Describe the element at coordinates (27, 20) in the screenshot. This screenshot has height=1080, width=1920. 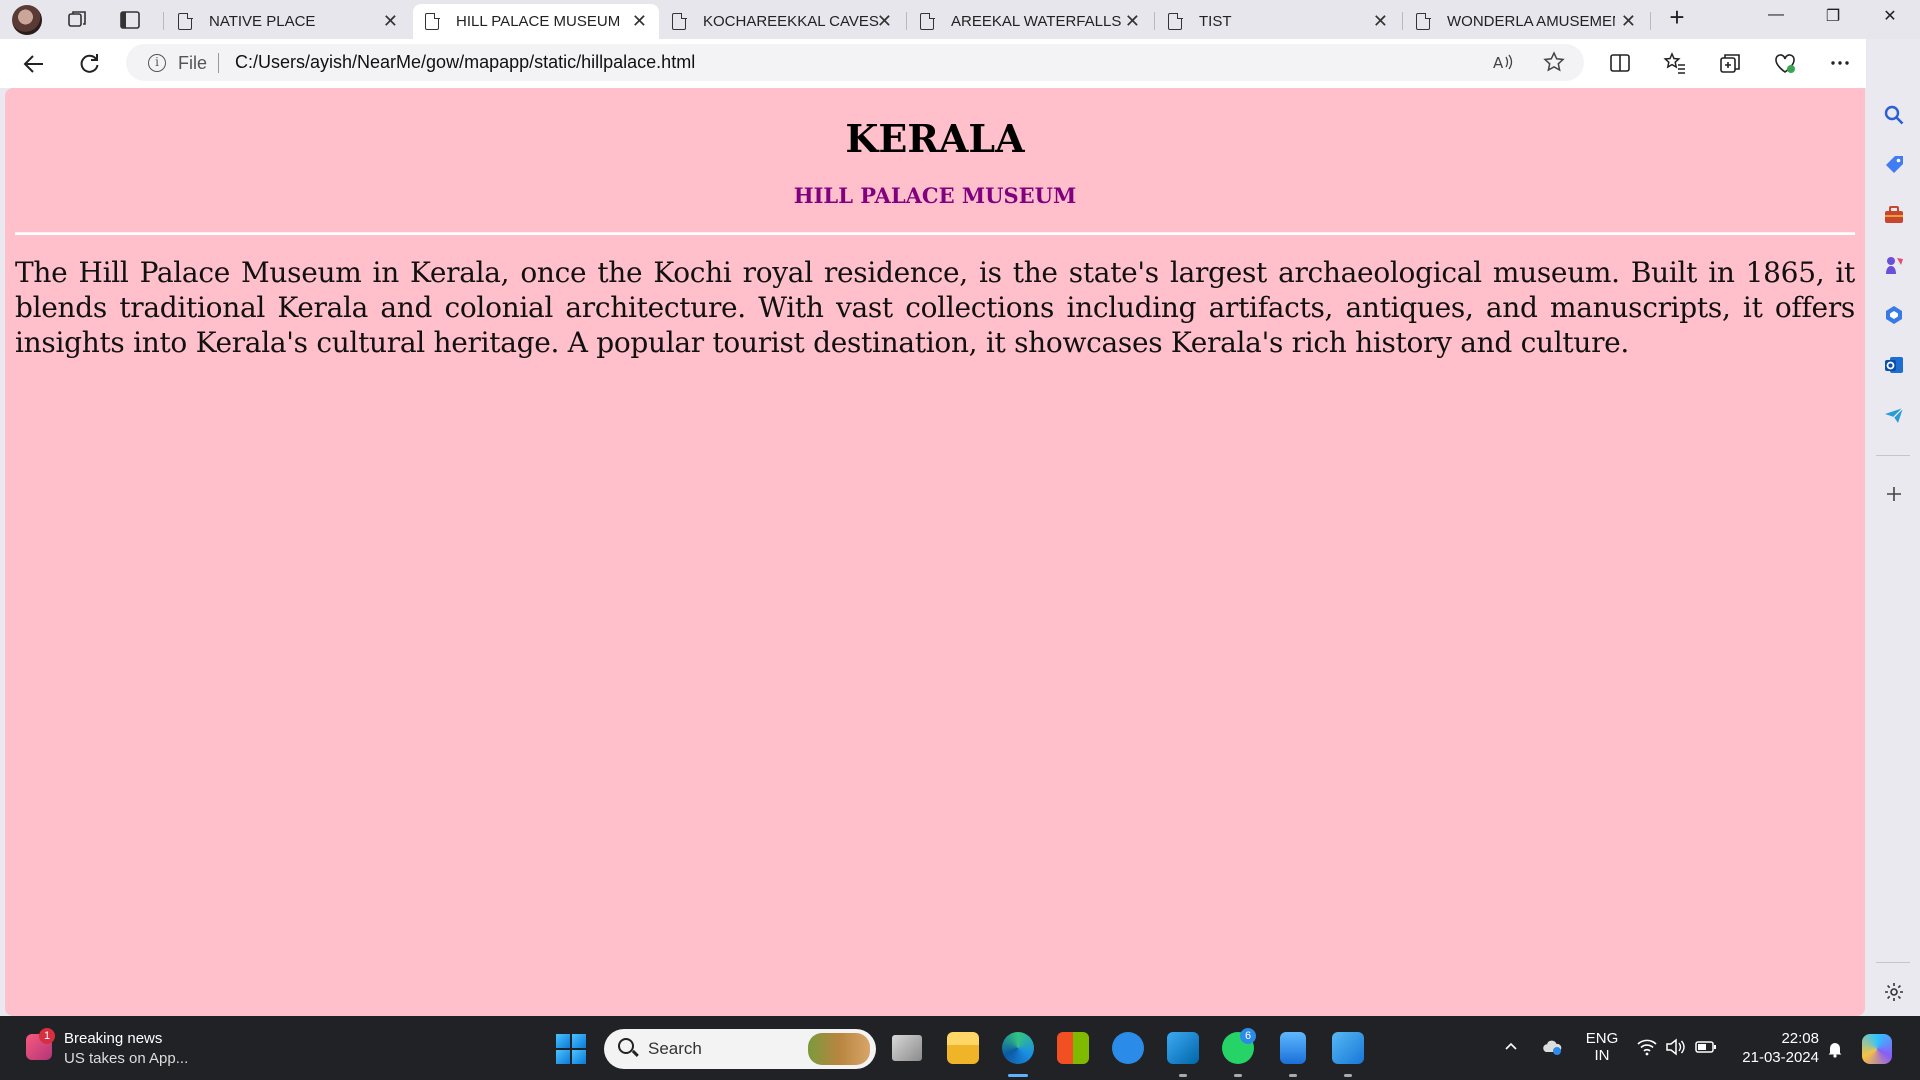
I see `profile-avatar` at that location.